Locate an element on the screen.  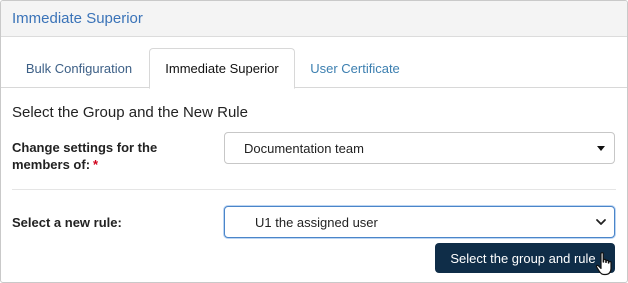
section-title: Select the Group and the New Rule is located at coordinates (130, 112).